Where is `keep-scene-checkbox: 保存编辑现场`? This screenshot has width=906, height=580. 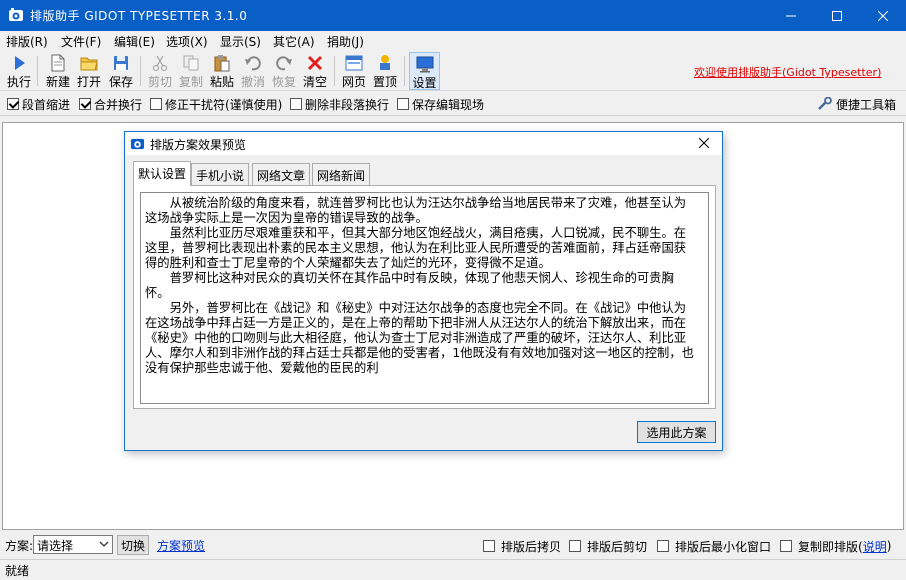
keep-scene-checkbox: 保存编辑现场 is located at coordinates (441, 104).